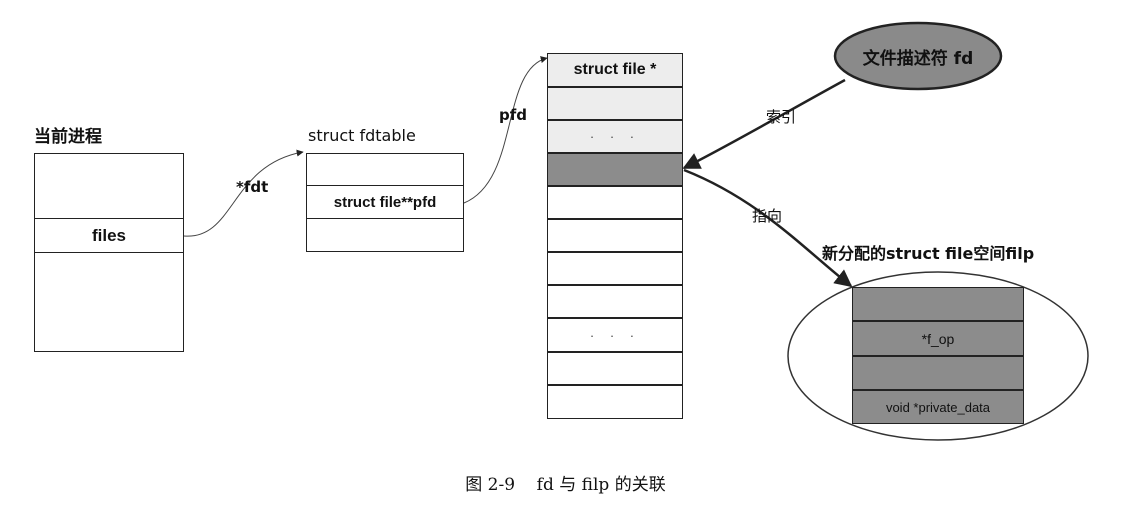  I want to click on filp-title: 新分配的struct file空间filp, so click(928, 253).